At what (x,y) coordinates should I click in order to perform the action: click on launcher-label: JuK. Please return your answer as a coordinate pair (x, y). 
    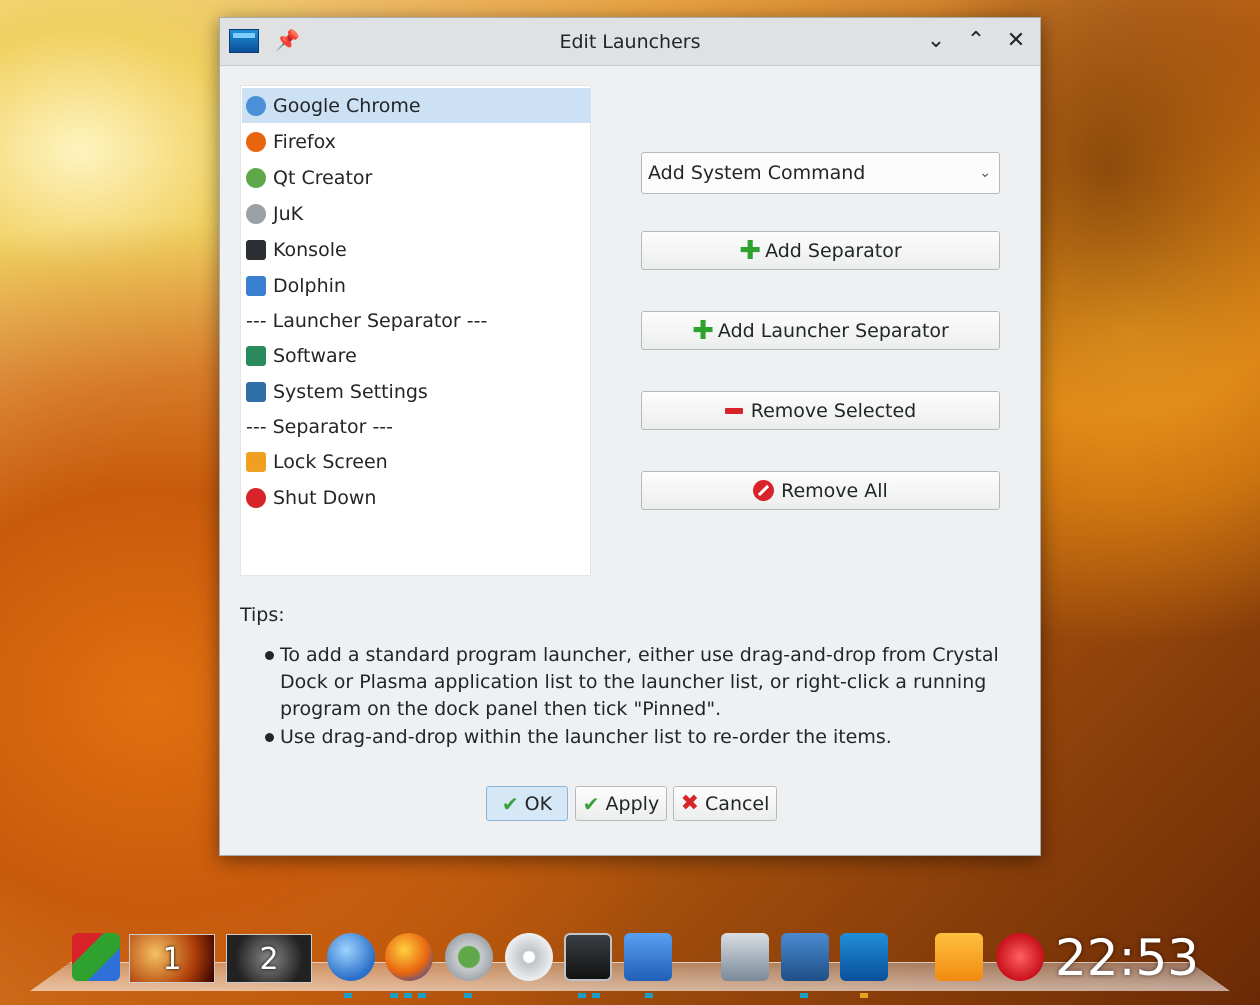
    Looking at the image, I should click on (288, 213).